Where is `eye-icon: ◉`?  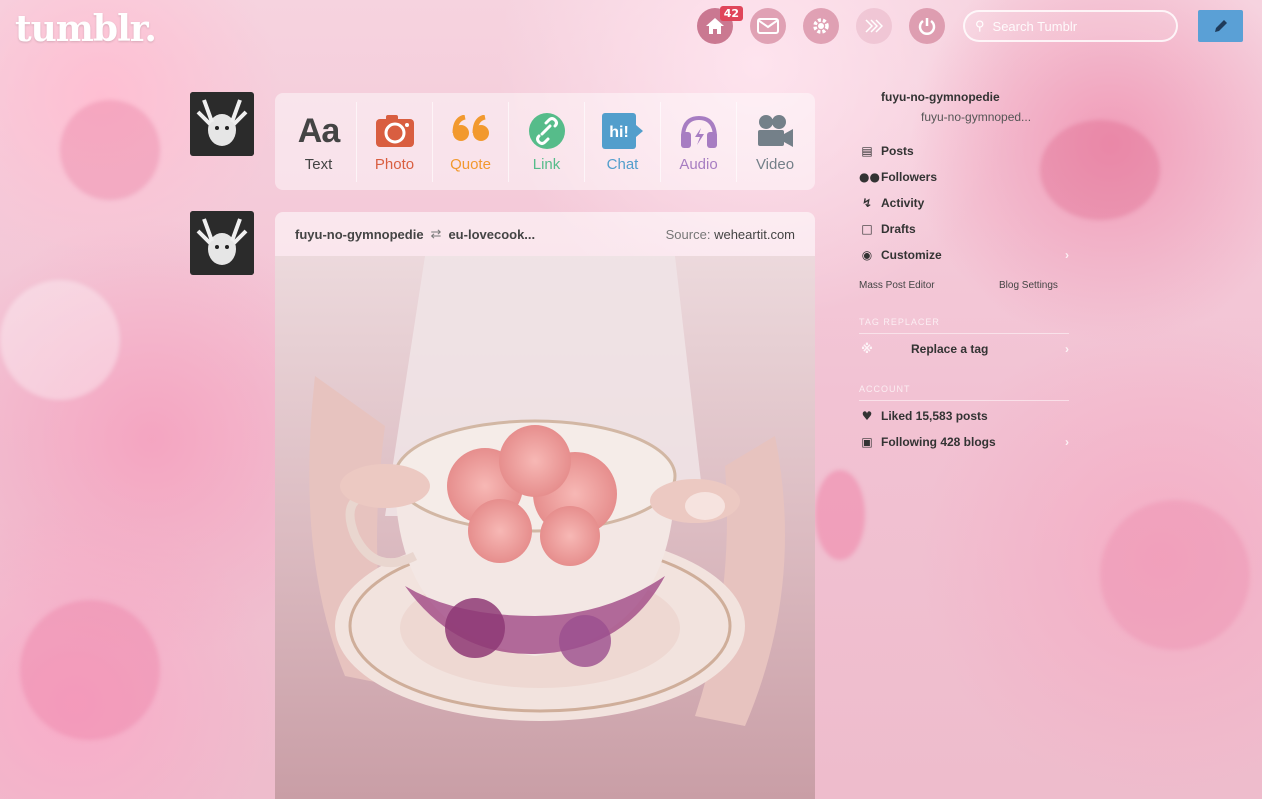 eye-icon: ◉ is located at coordinates (867, 255).